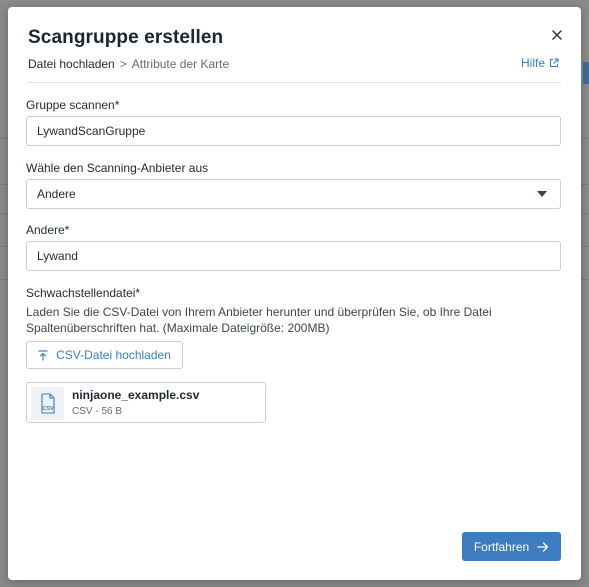 This screenshot has width=589, height=587. I want to click on csv-file-icon: CSV, so click(47, 403).